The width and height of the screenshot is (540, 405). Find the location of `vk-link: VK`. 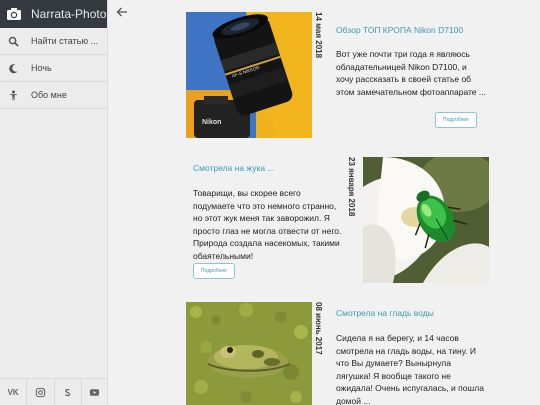

vk-link: VK is located at coordinates (14, 392).